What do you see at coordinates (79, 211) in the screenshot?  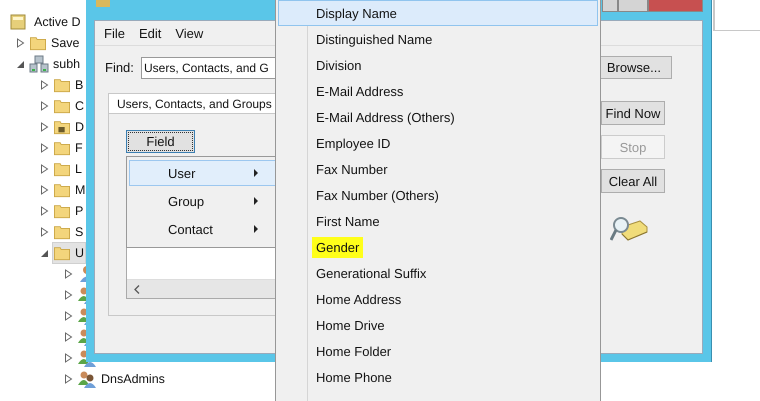 I see `tree-item-label: P` at bounding box center [79, 211].